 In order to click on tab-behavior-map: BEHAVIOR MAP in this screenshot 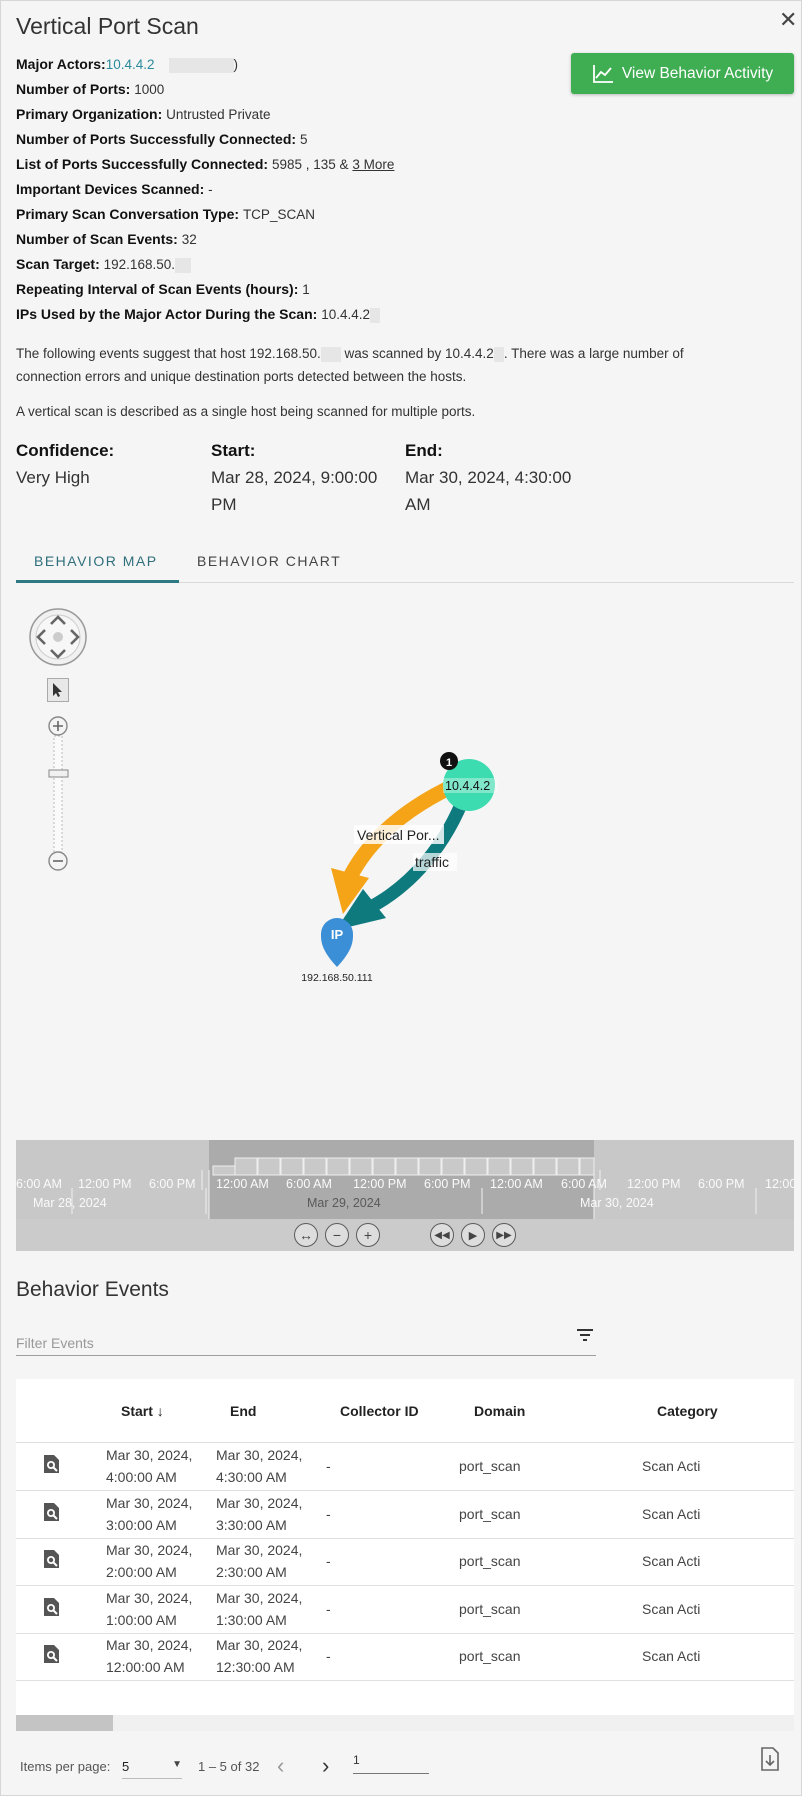, I will do `click(96, 561)`.